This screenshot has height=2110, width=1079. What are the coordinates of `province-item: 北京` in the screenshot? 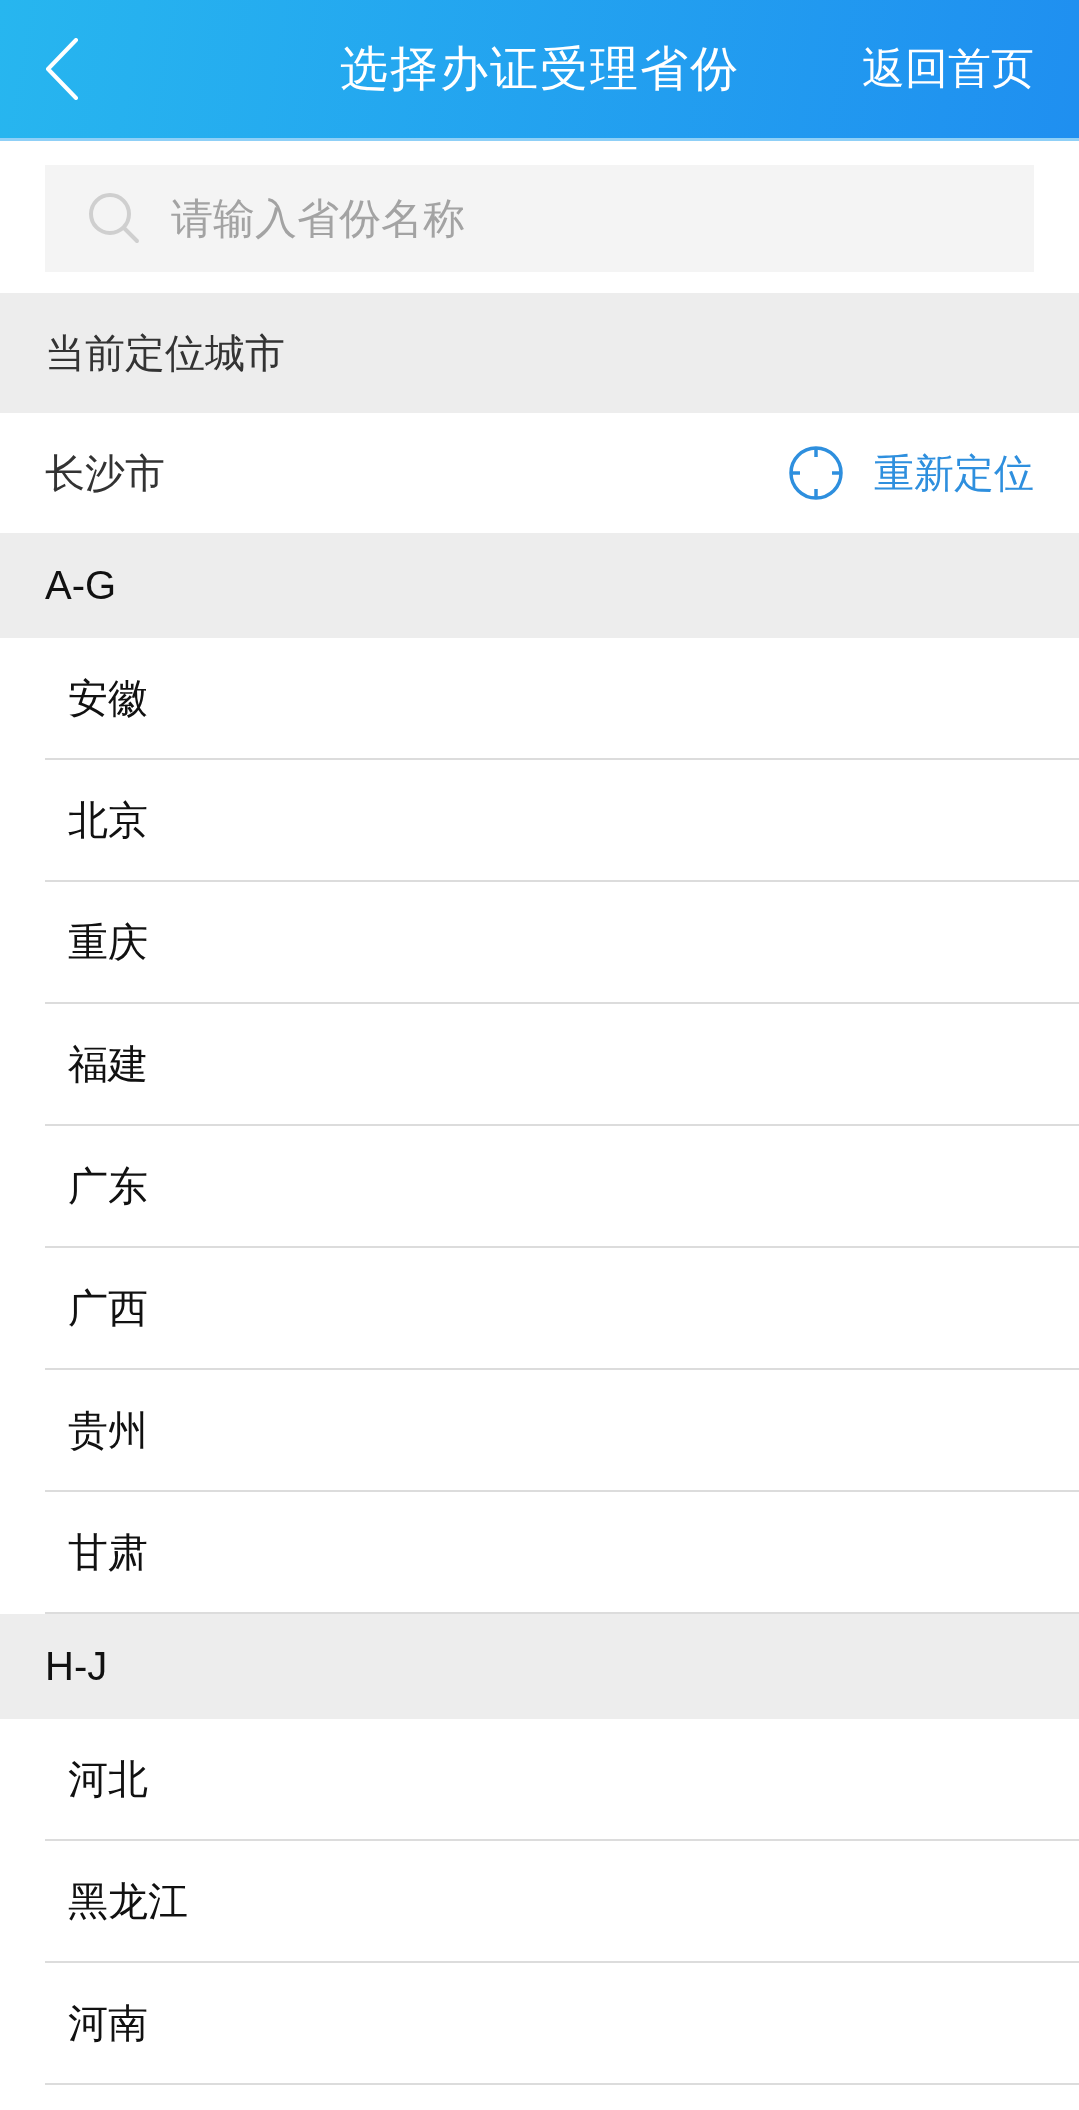 It's located at (562, 821).